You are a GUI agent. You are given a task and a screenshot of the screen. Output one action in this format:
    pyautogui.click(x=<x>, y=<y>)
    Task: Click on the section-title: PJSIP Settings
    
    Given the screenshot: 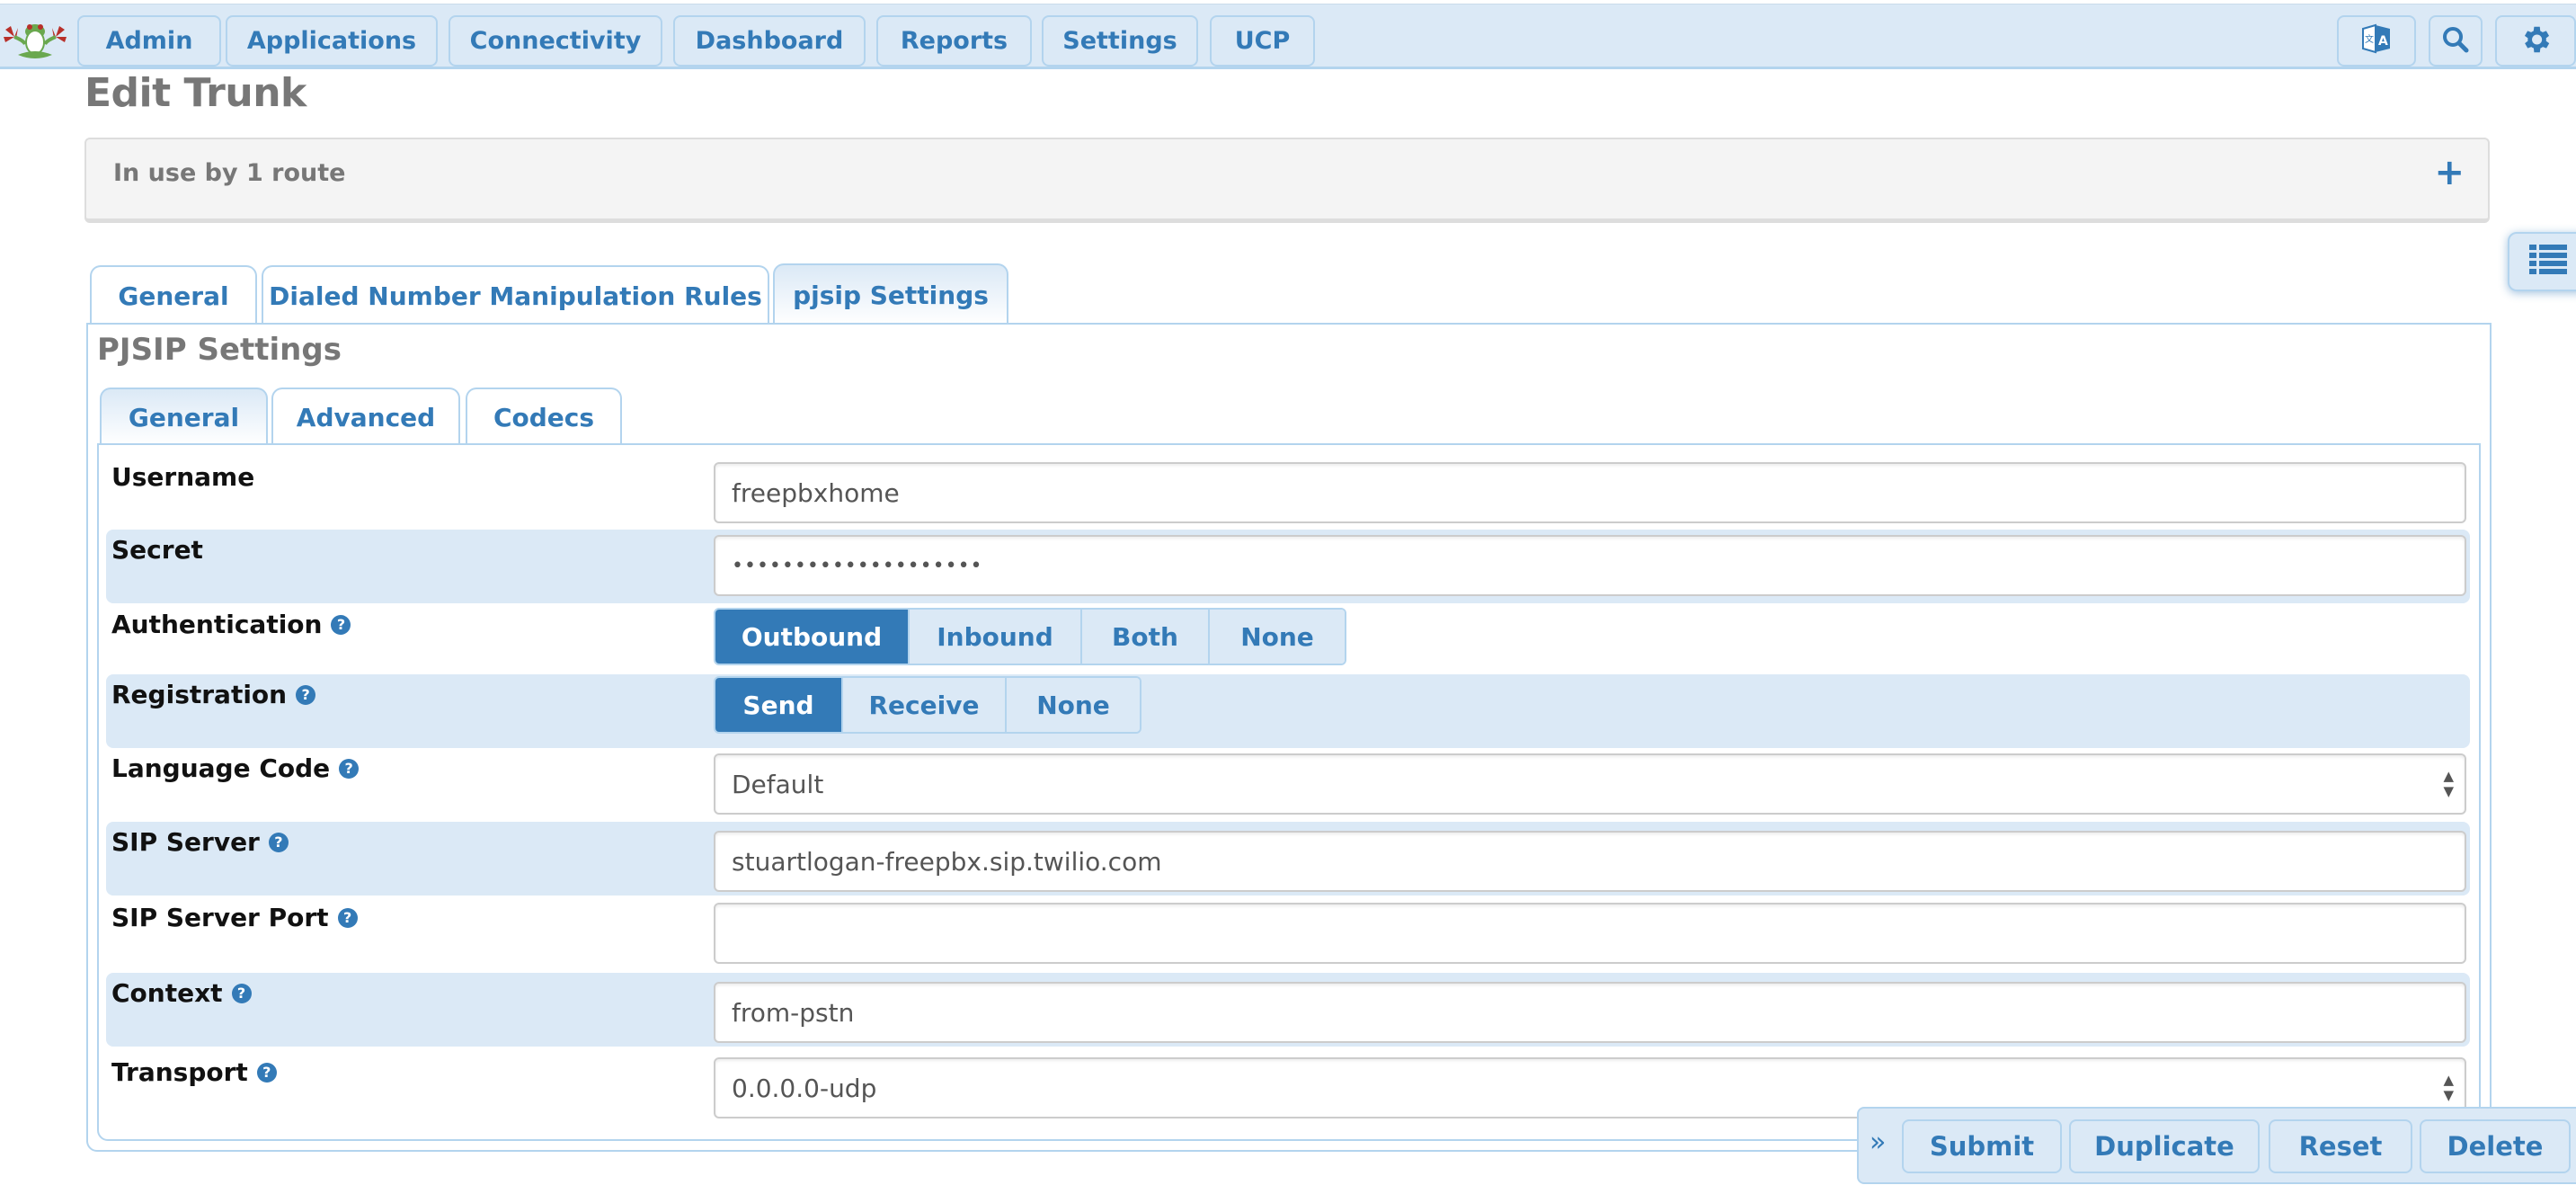 What is the action you would take?
    pyautogui.click(x=219, y=350)
    